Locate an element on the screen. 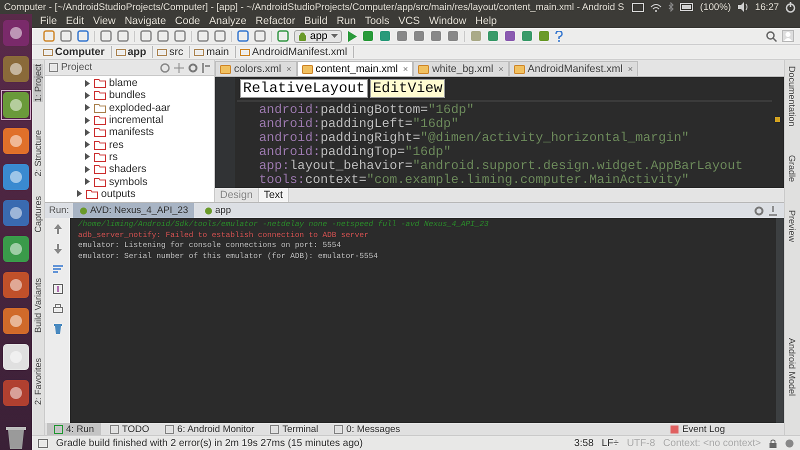 The height and width of the screenshot is (450, 800). wrap-icon is located at coordinates (57, 269).